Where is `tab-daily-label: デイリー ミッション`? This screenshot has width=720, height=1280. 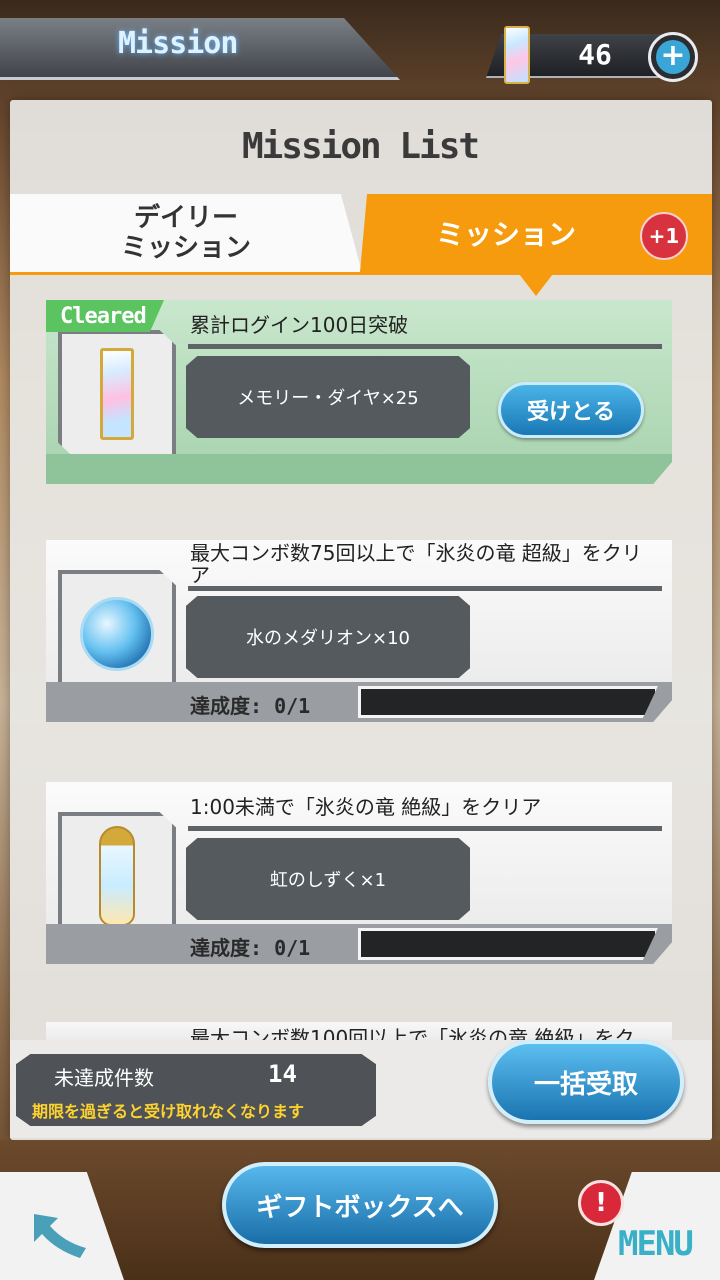
tab-daily-label: デイリー ミッション is located at coordinates (185, 233).